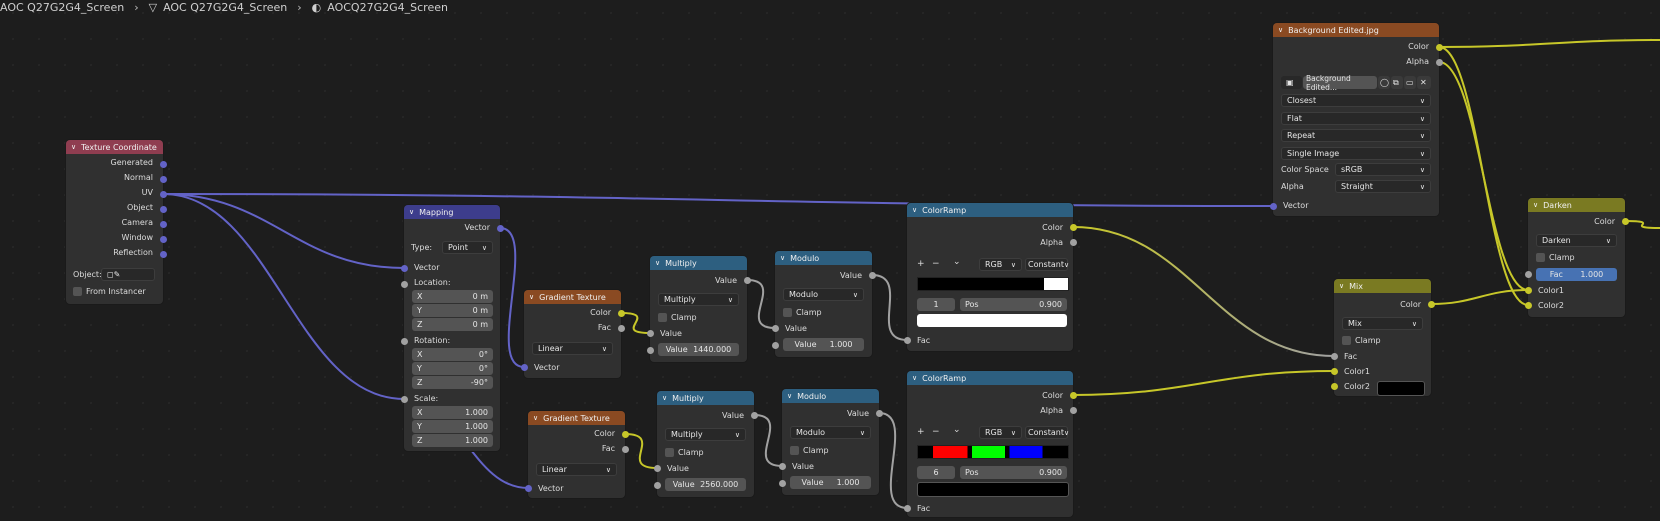  Describe the element at coordinates (621, 328) in the screenshot. I see `socket-grad1-fac` at that location.